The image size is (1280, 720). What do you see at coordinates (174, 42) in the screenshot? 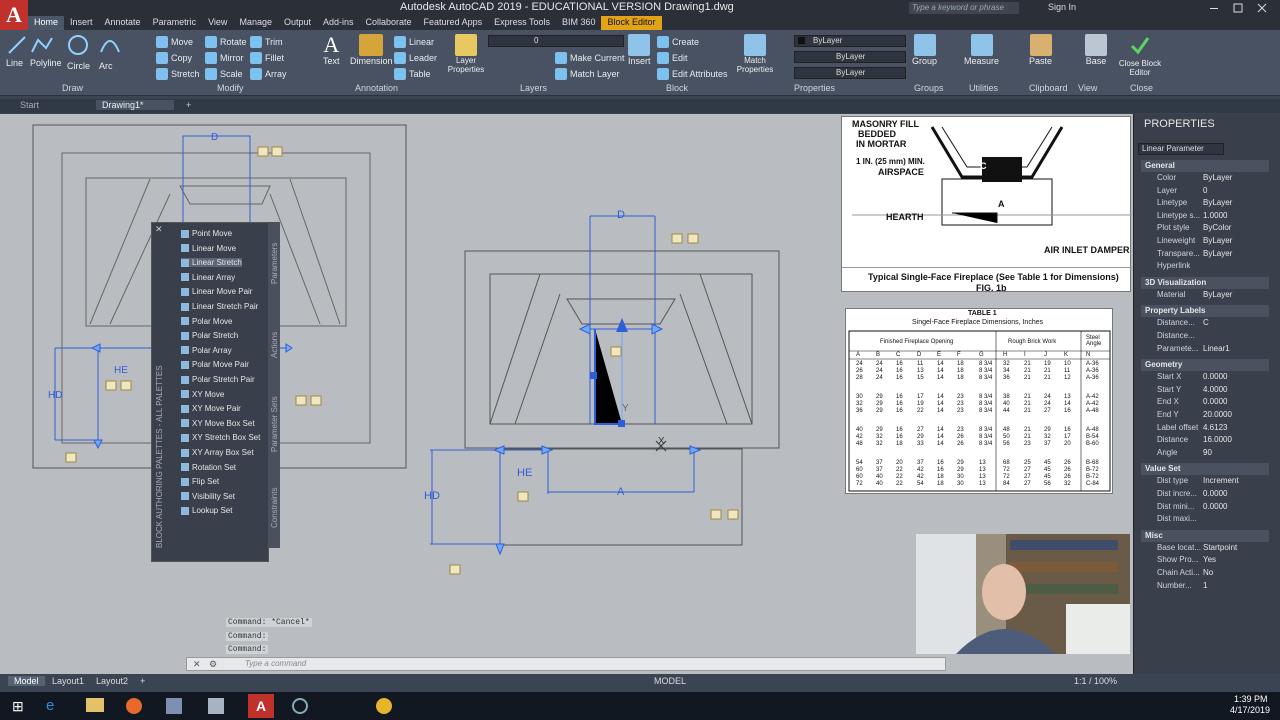
I see `move-button: Move` at bounding box center [174, 42].